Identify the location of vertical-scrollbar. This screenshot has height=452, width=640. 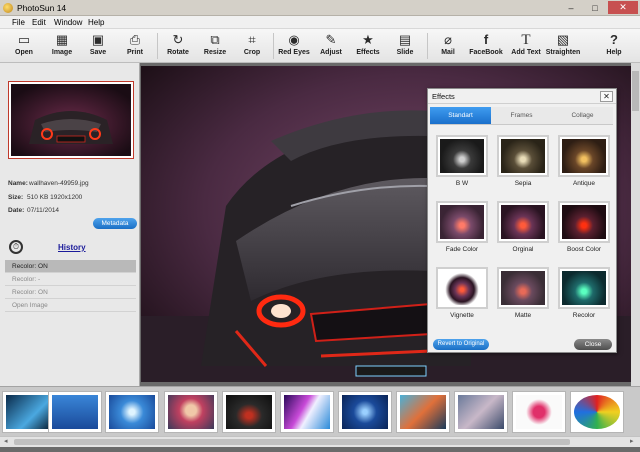
(635, 224).